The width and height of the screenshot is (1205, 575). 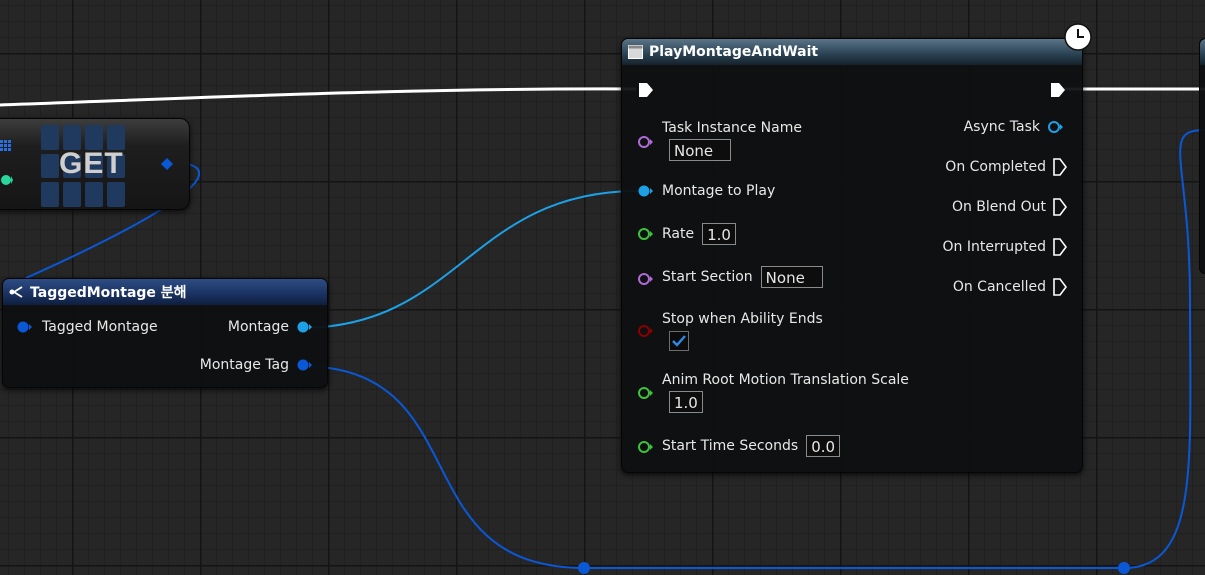 I want to click on on-interrupted-label: On Interrupted, so click(x=994, y=247).